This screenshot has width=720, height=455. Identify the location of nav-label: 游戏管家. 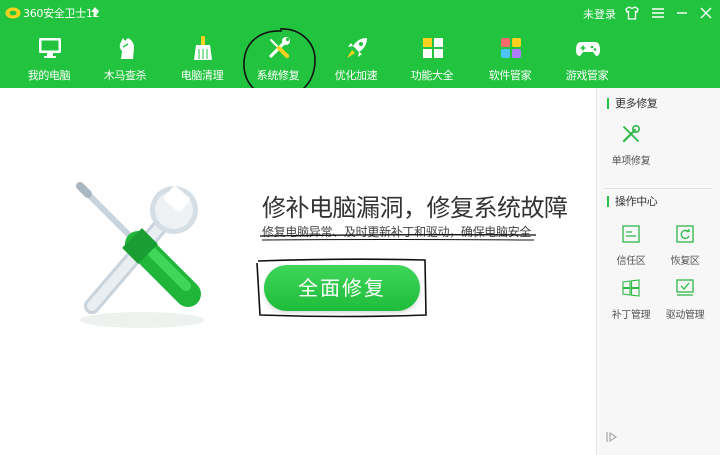
(587, 75).